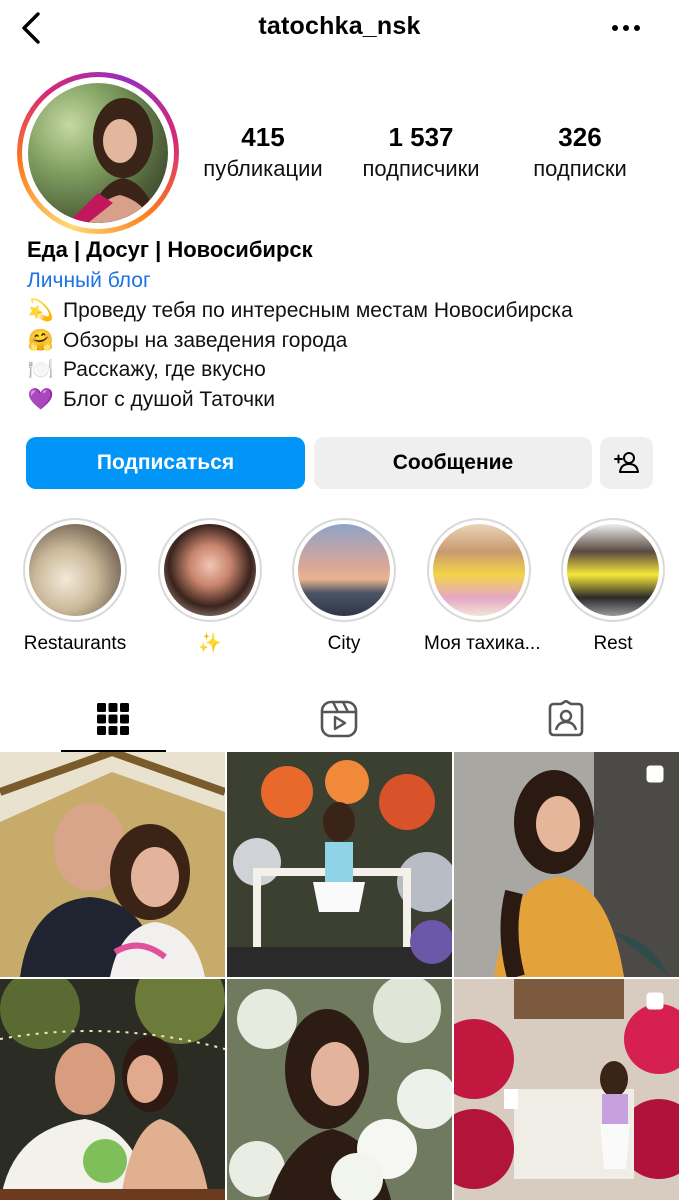 The height and width of the screenshot is (1200, 679). Describe the element at coordinates (41, 399) in the screenshot. I see `purple-heart-emoji-icon: 💜` at that location.